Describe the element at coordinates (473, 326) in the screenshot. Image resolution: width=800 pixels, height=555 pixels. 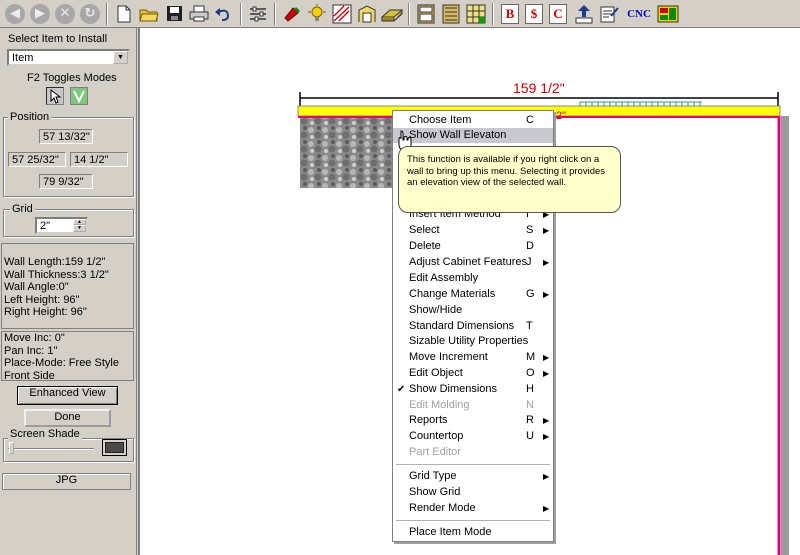
I see `menu-item-standard-dimensions: Standard Dimensions T` at that location.